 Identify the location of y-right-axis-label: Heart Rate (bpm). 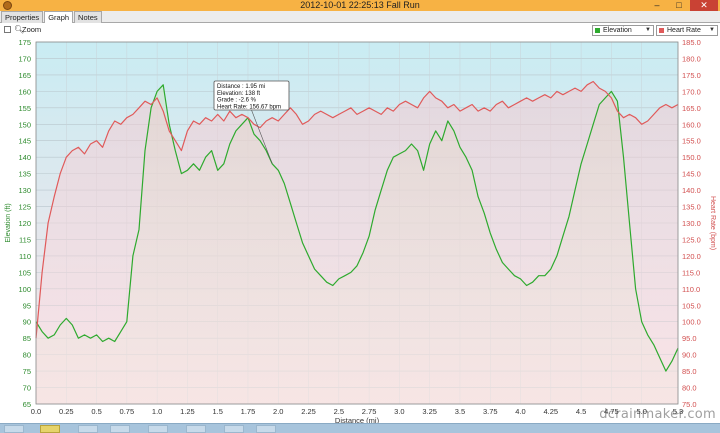
(712, 223).